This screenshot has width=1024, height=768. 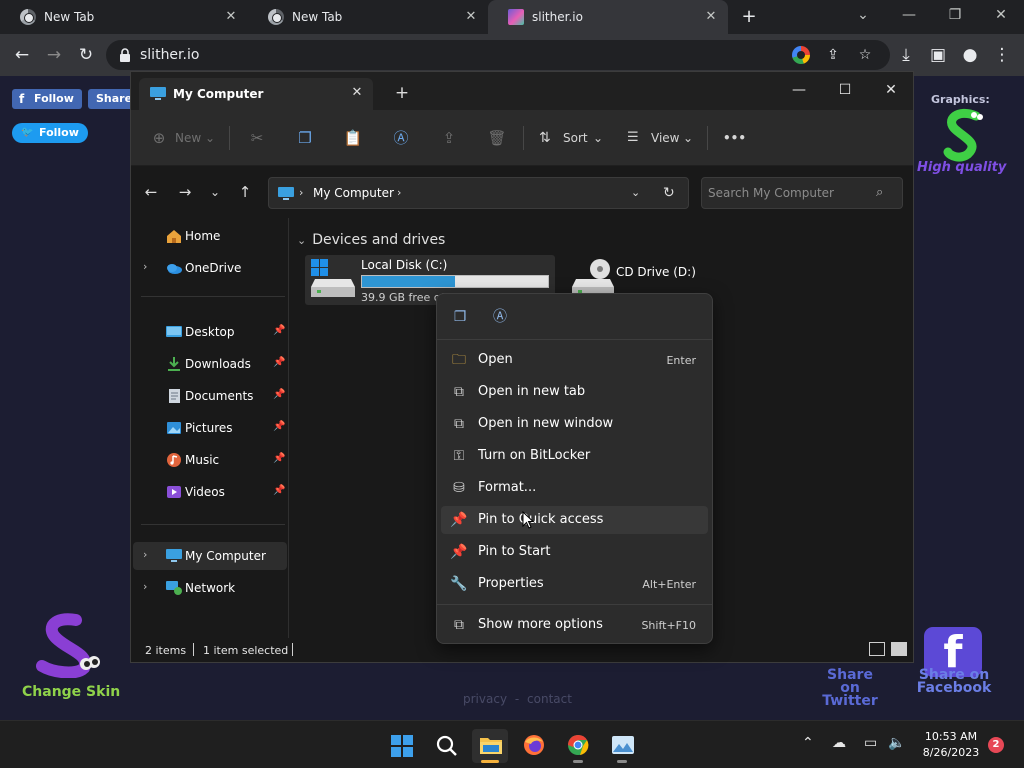 I want to click on twitter-follow-button: Follow, so click(x=50, y=133).